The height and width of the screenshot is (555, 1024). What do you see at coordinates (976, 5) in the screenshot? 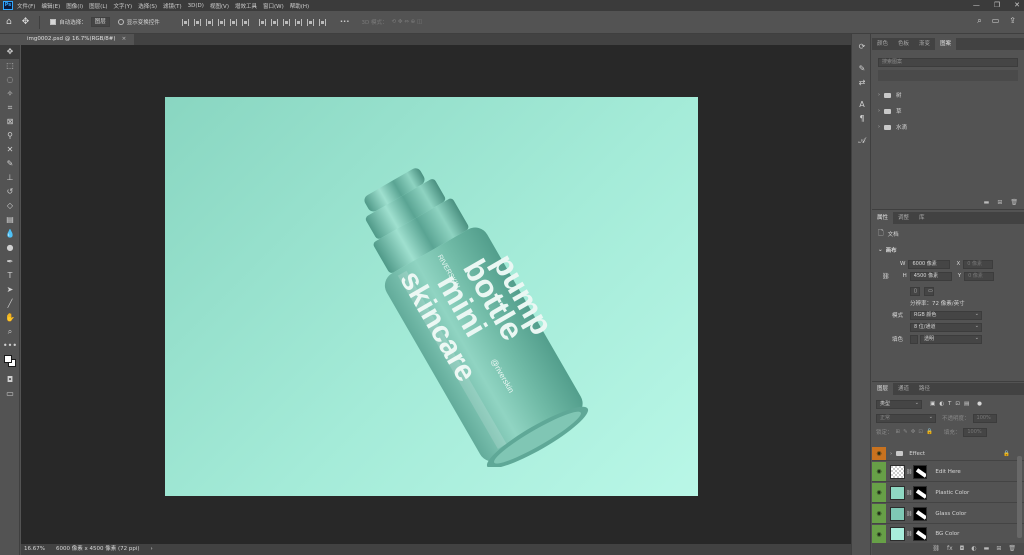
I see `minimize-button: —` at bounding box center [976, 5].